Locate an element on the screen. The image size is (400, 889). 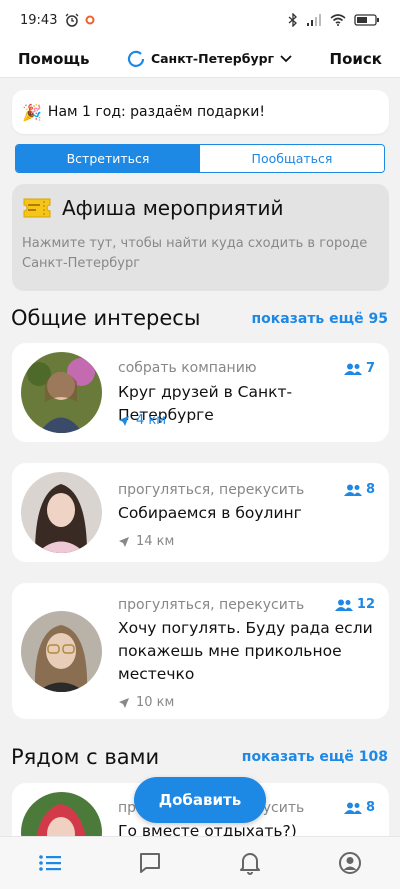
card-title: Собираемся в боулинг is located at coordinates (210, 513).